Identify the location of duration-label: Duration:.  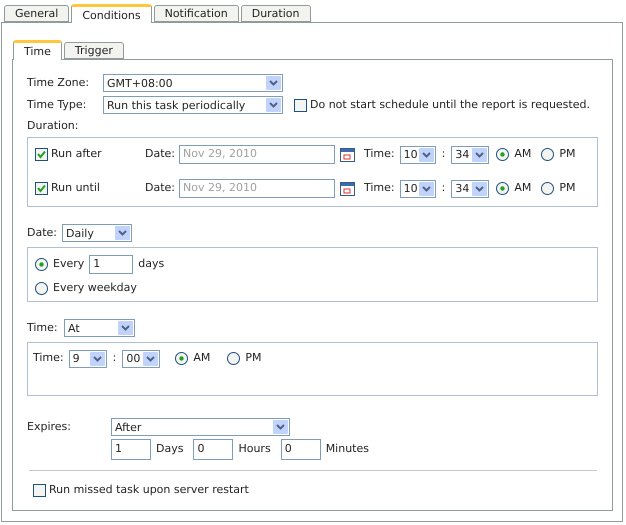
(53, 126).